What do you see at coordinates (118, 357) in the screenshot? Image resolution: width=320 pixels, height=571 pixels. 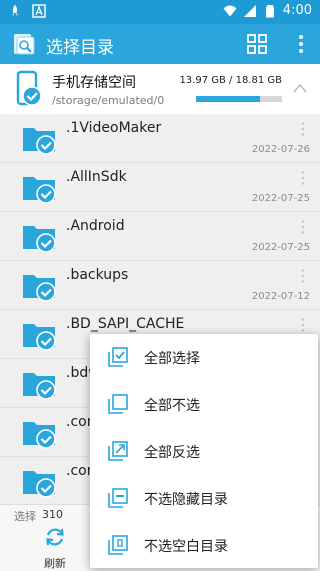 I see `select-all-icon` at bounding box center [118, 357].